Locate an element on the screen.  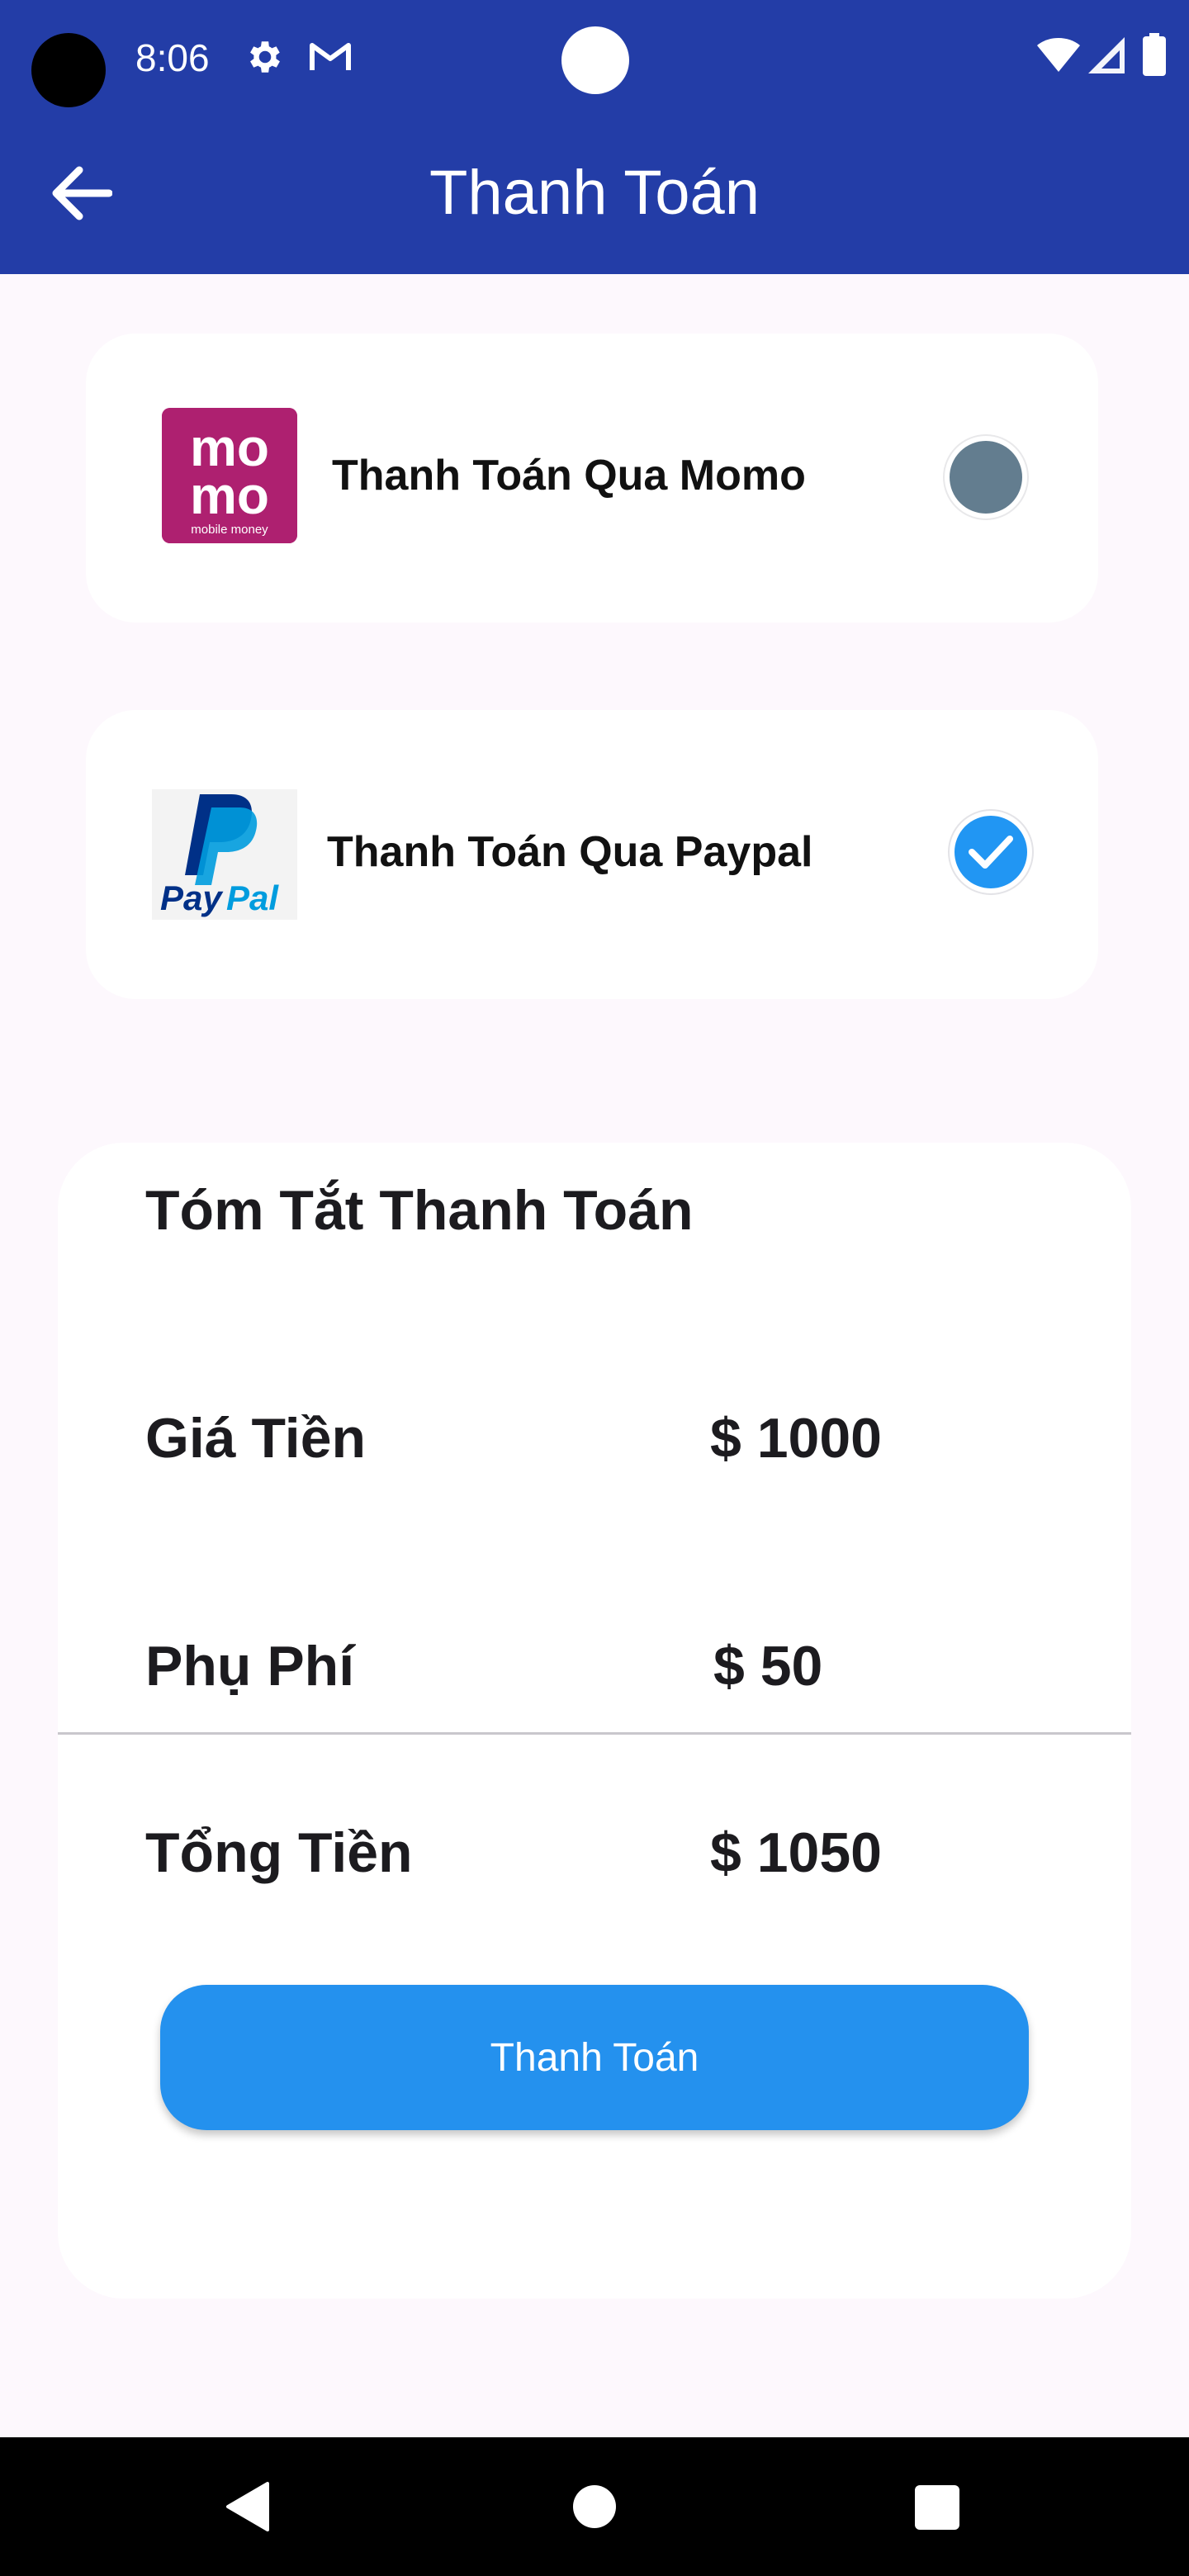
check-icon is located at coordinates (991, 852).